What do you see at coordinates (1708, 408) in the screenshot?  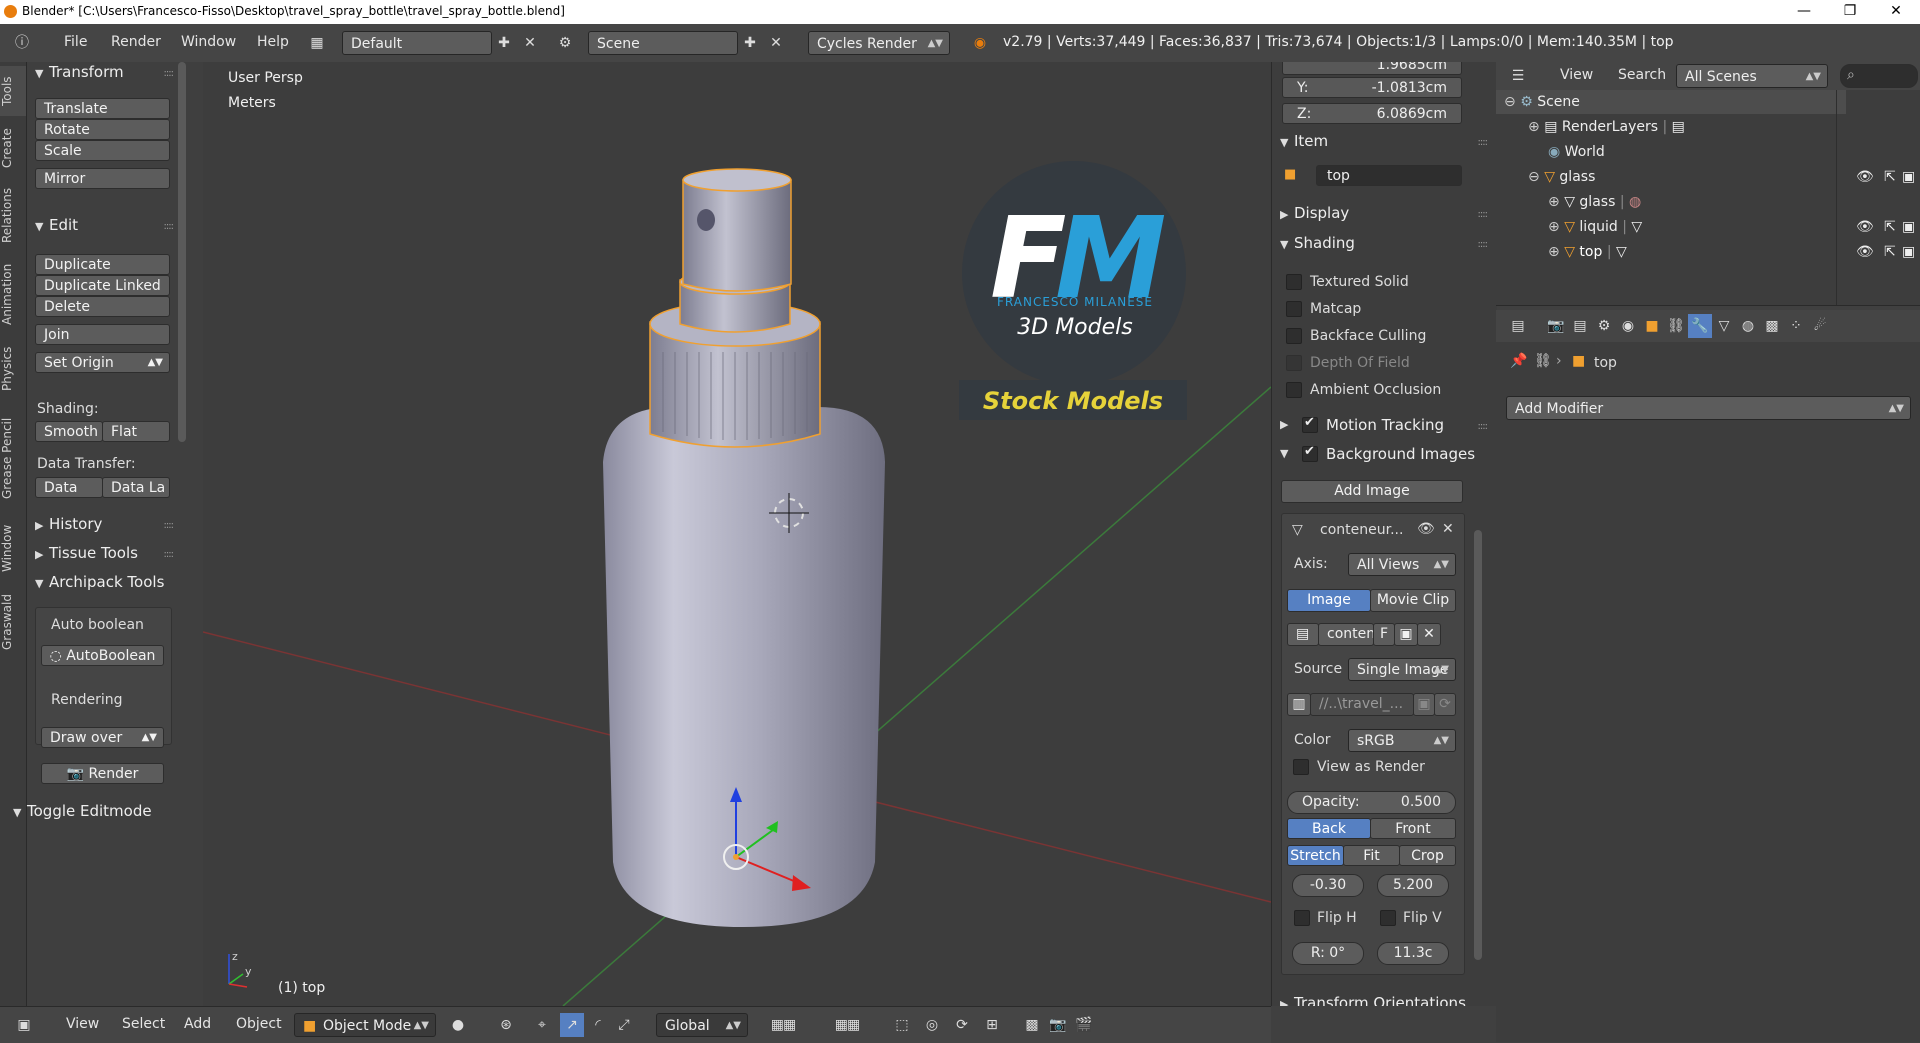 I see `add-modifier-dropdown: Add Modifier ▲▼` at bounding box center [1708, 408].